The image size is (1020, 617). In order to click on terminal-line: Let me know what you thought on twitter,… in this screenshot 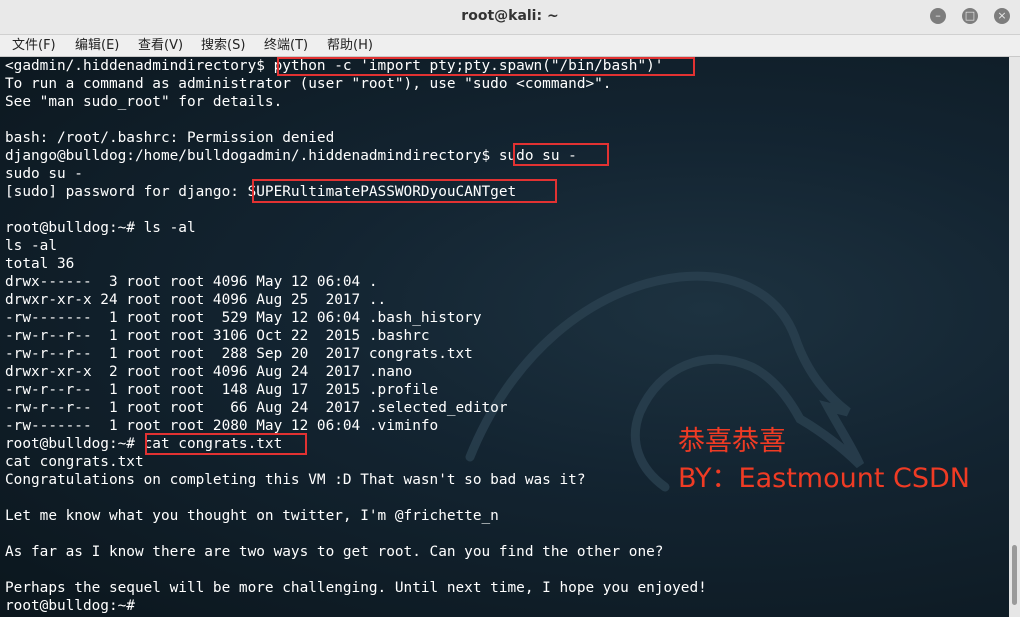, I will do `click(252, 516)`.